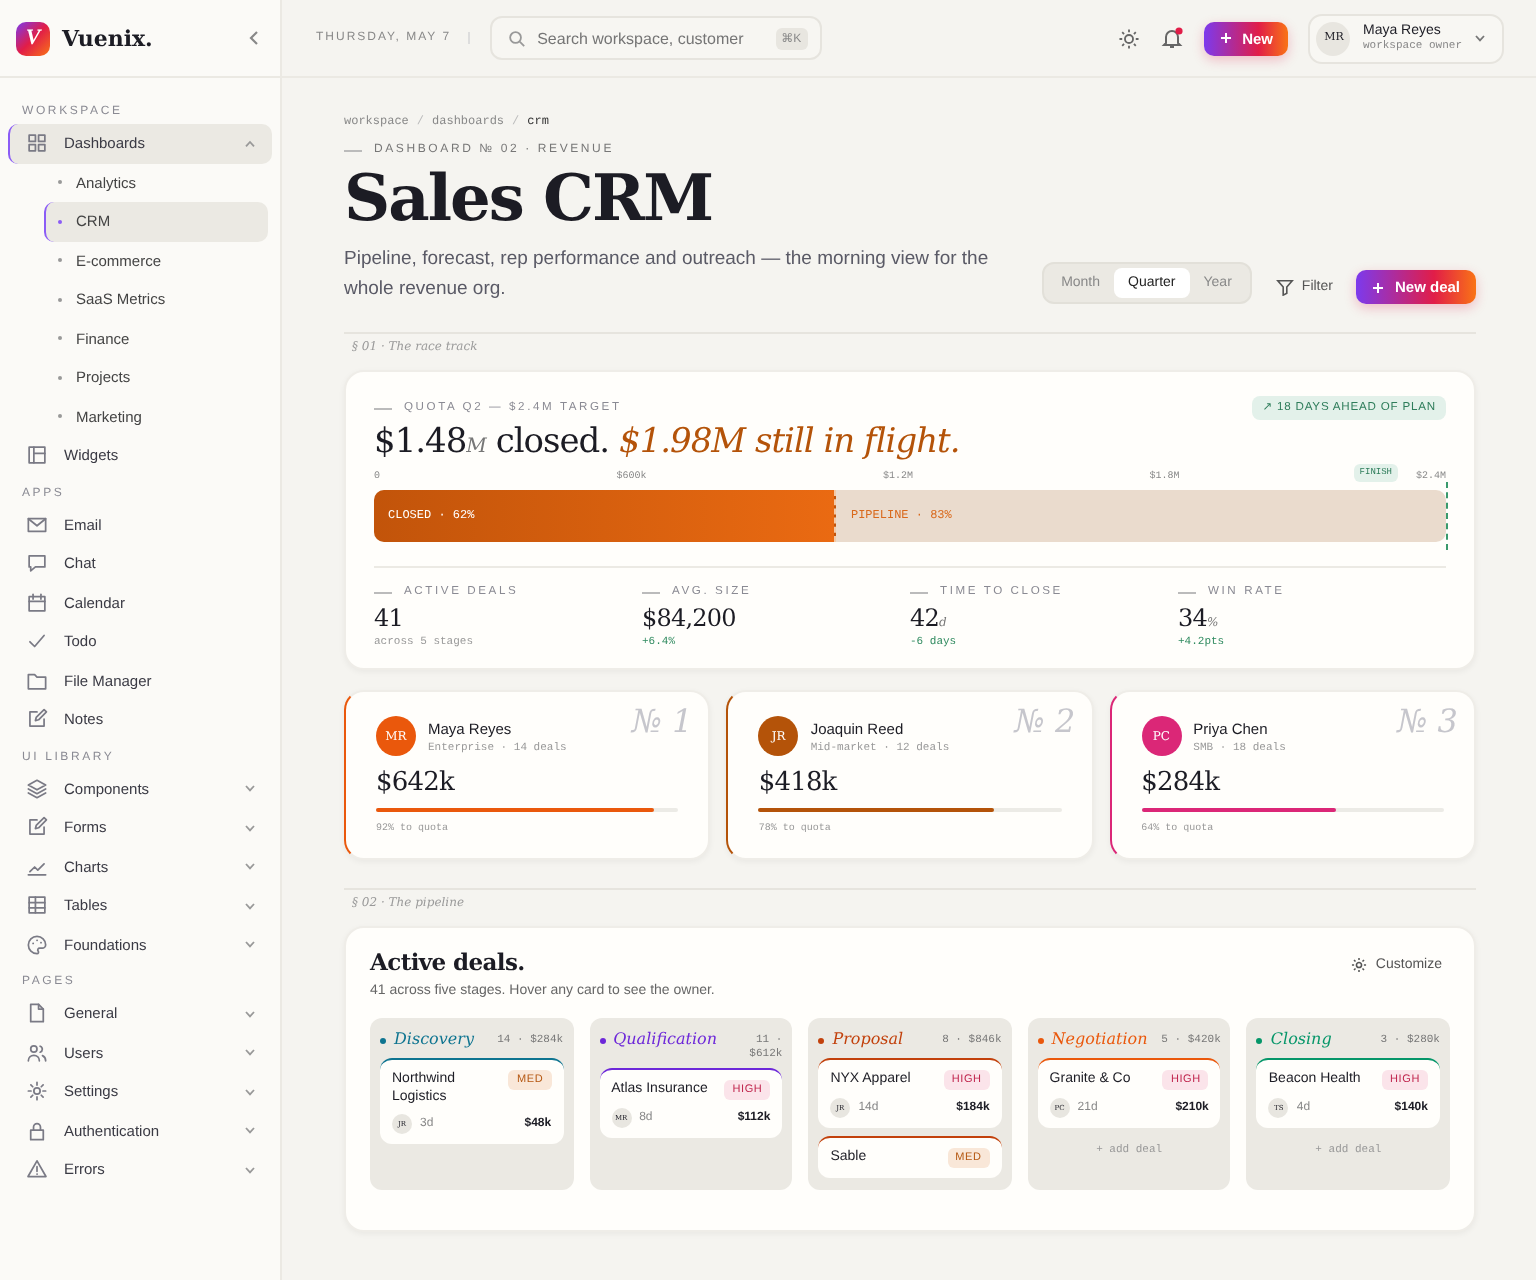  I want to click on layout-icon, so click(37, 455).